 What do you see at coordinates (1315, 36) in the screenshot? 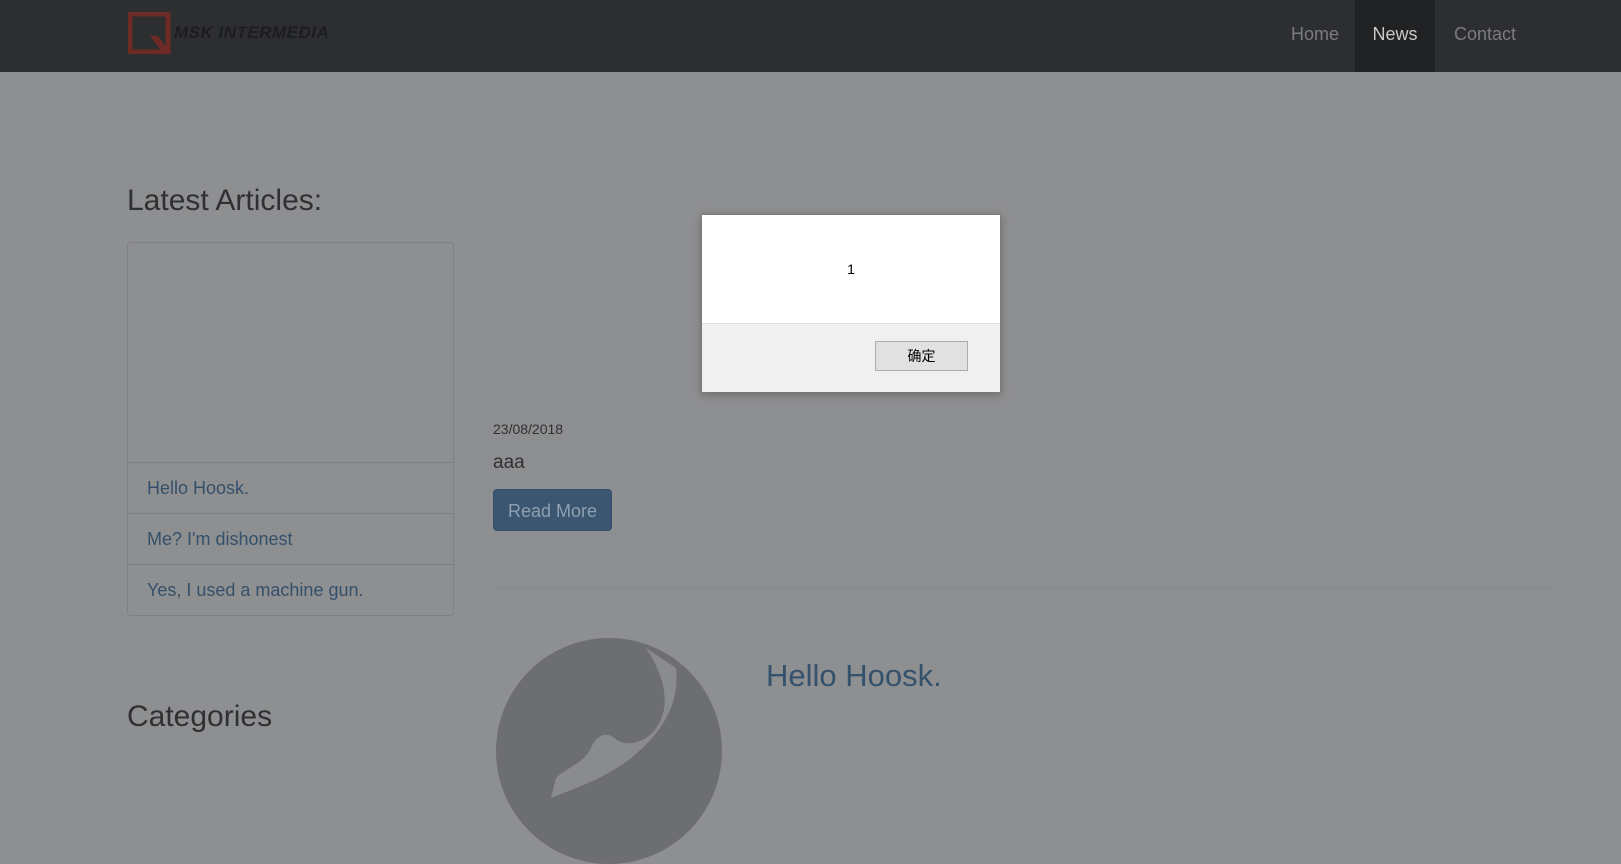
I see `nav-home: Home` at bounding box center [1315, 36].